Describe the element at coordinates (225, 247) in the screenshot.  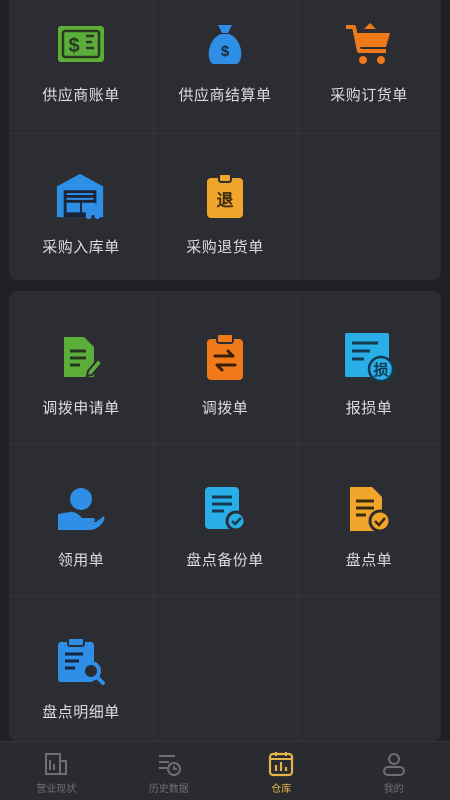
I see `grid-item-label: 采购退货单` at that location.